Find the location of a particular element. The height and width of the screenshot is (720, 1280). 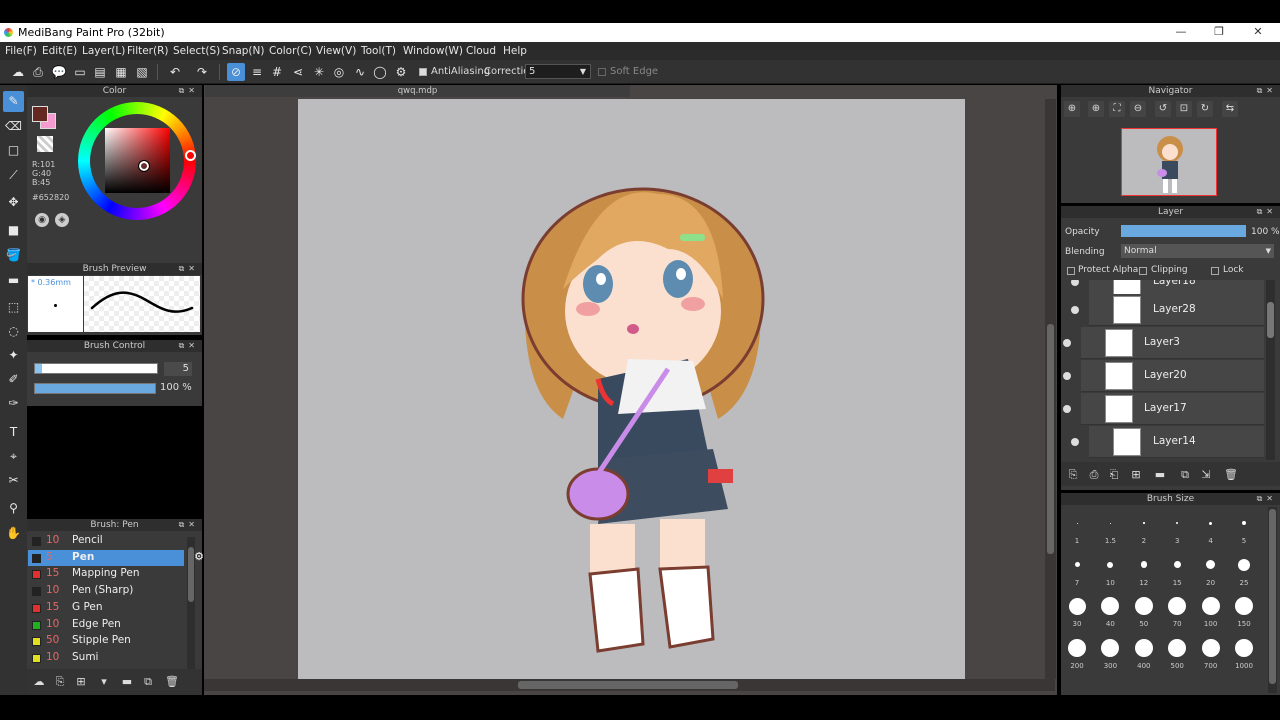

blending-select: Normal ▼ is located at coordinates (1197, 251).